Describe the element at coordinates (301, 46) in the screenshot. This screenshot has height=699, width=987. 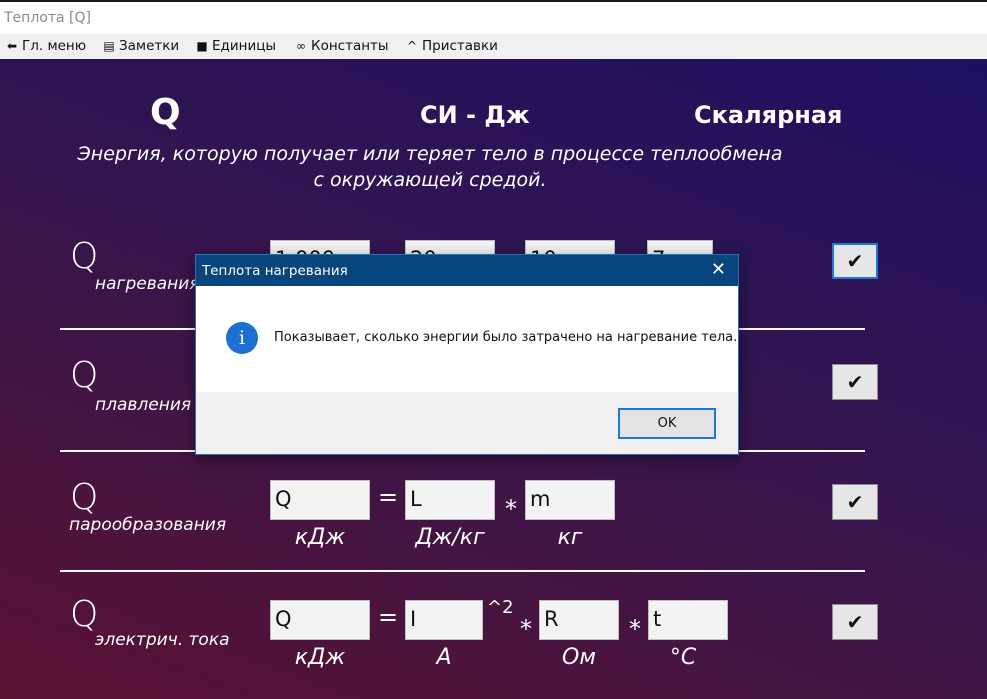
I see `link-icon: ∞` at that location.